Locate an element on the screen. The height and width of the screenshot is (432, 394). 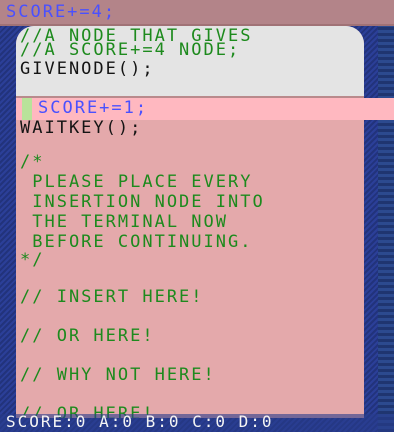
insertion-node-code: SCORE+=1; is located at coordinates (93, 108).